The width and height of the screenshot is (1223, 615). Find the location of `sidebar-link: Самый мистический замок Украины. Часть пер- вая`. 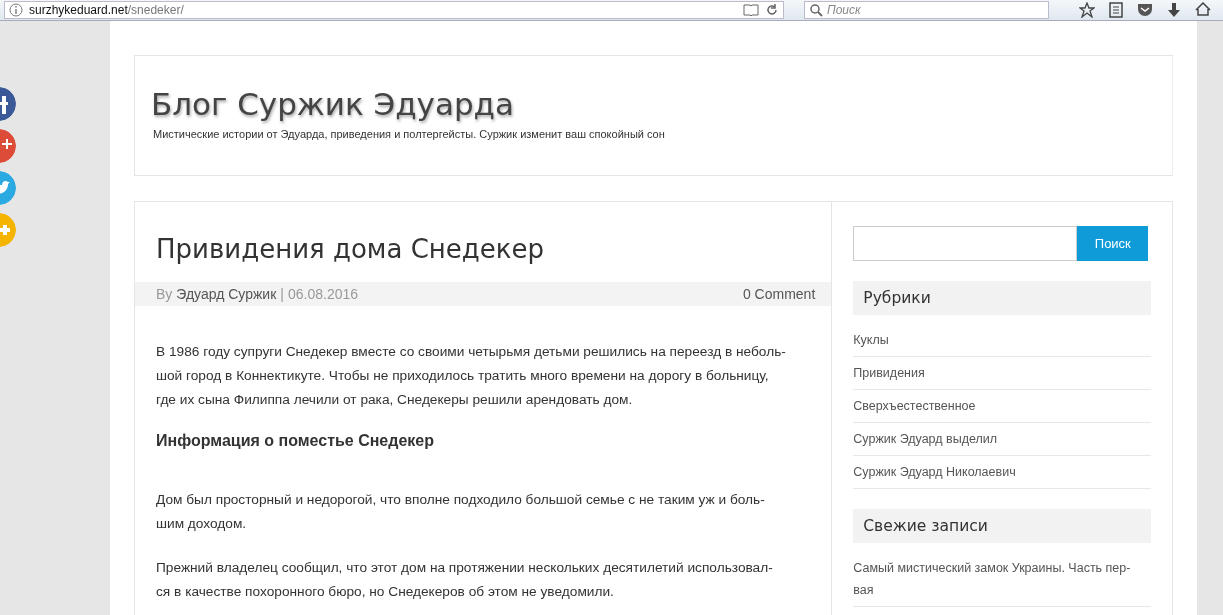

sidebar-link: Самый мистический замок Украины. Часть пер- вая is located at coordinates (1002, 577).